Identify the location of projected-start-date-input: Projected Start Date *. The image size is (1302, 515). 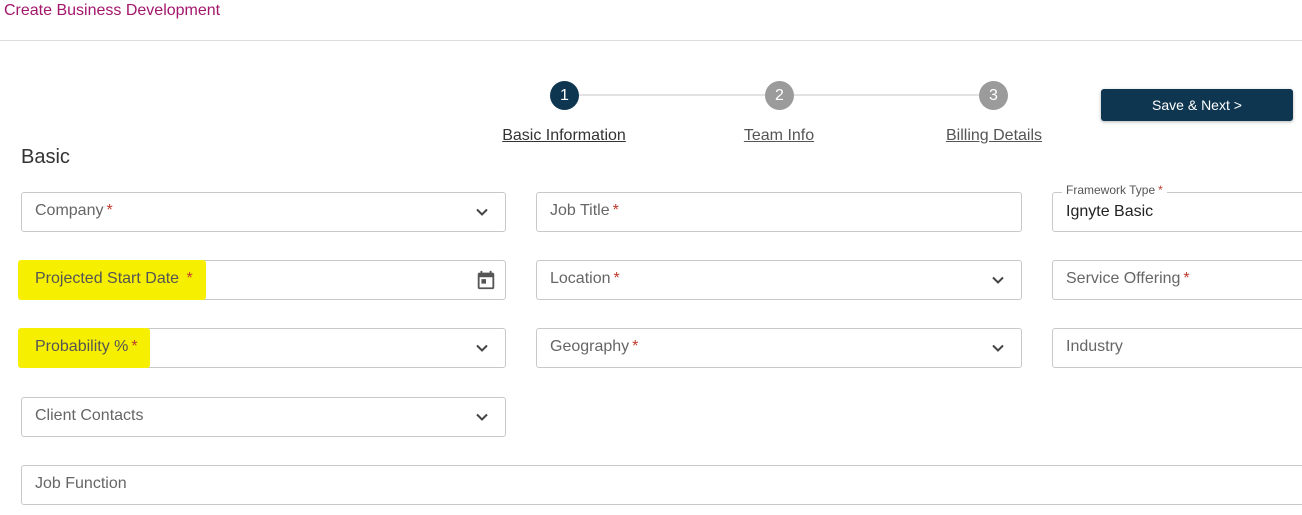
(262, 280).